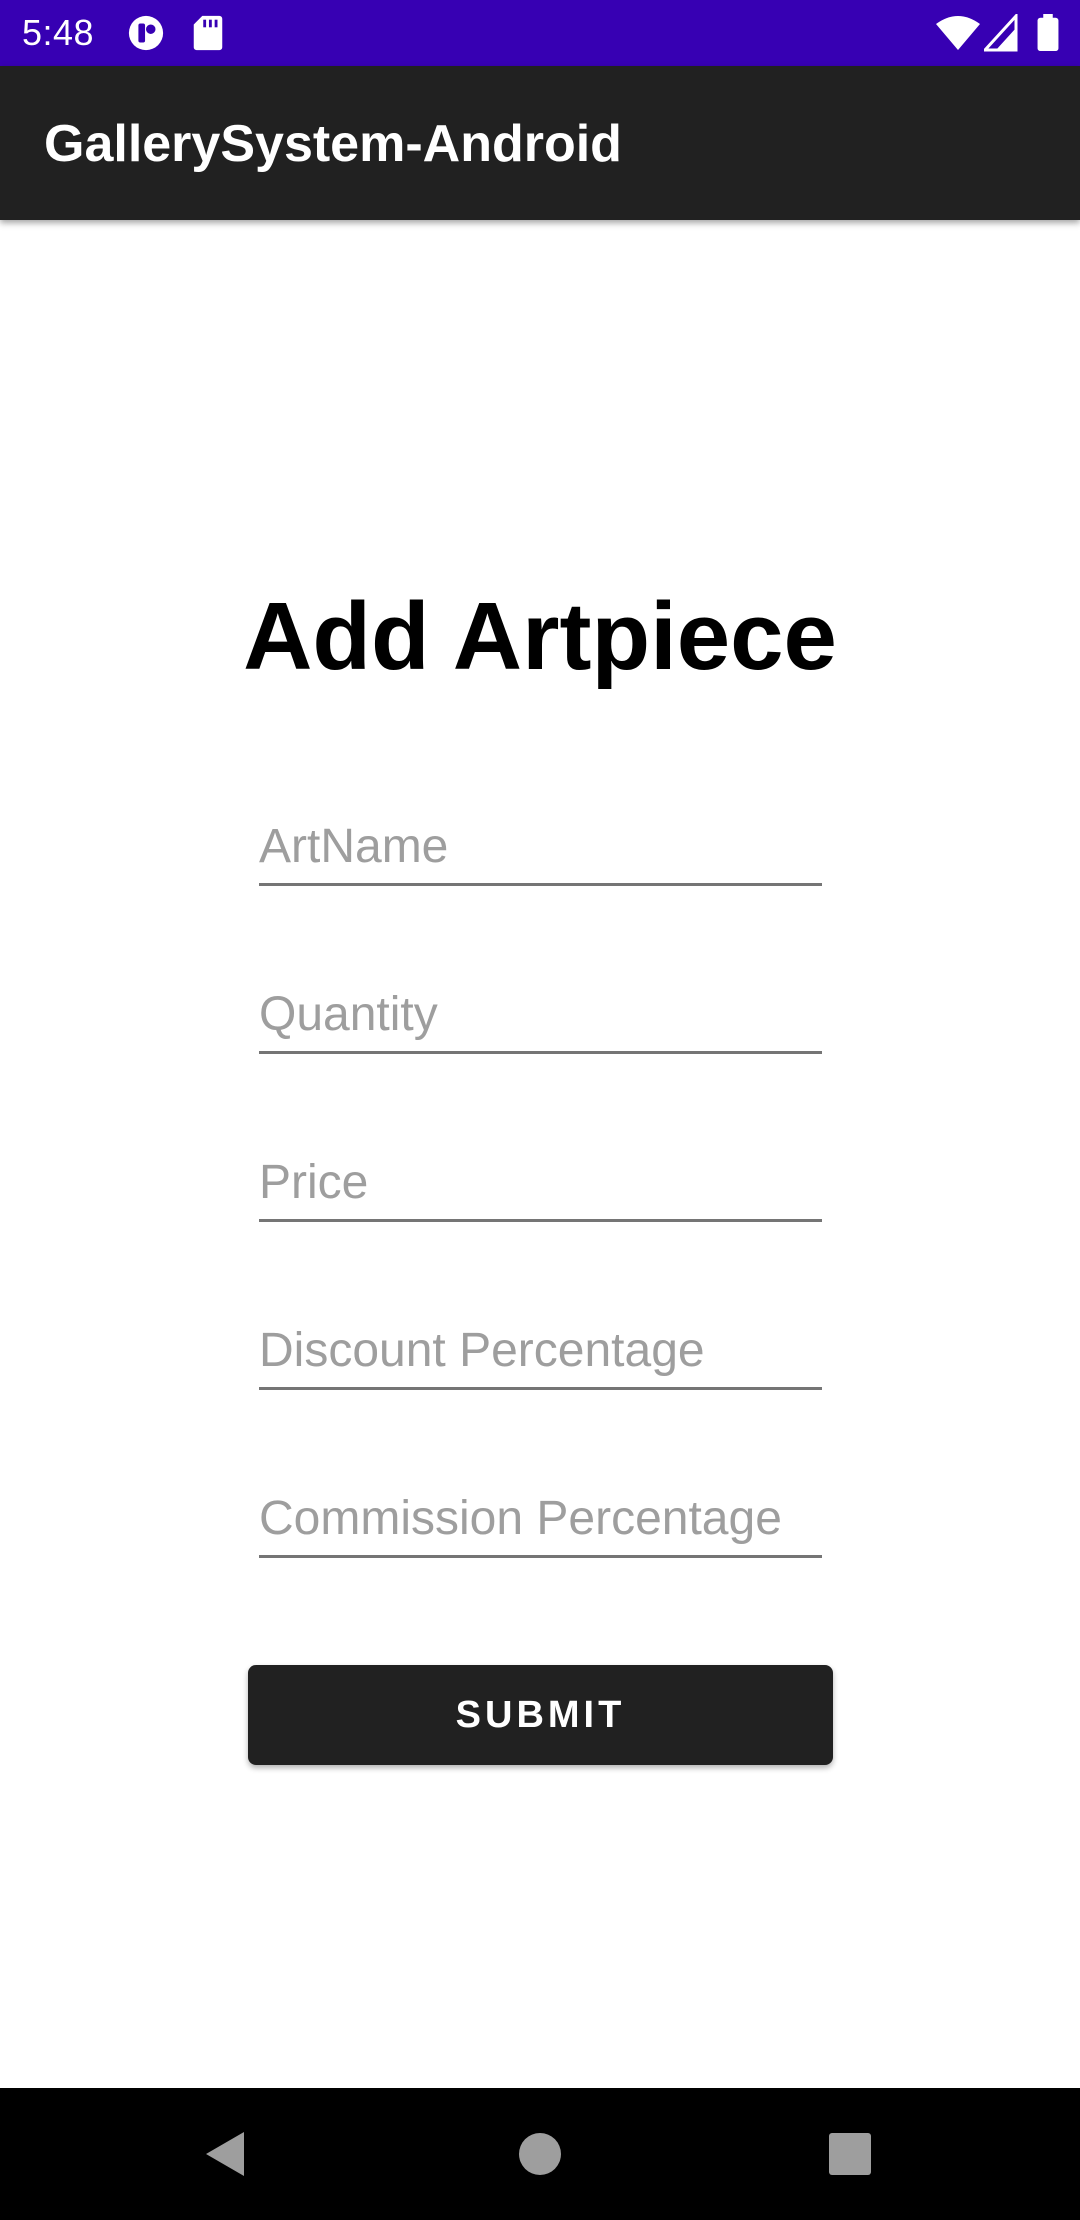 Image resolution: width=1080 pixels, height=2220 pixels. What do you see at coordinates (540, 850) in the screenshot?
I see `art-name-input` at bounding box center [540, 850].